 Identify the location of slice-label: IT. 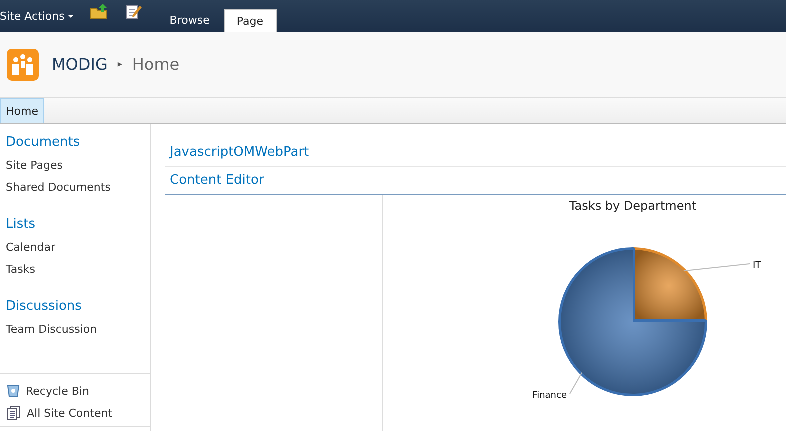
(757, 266).